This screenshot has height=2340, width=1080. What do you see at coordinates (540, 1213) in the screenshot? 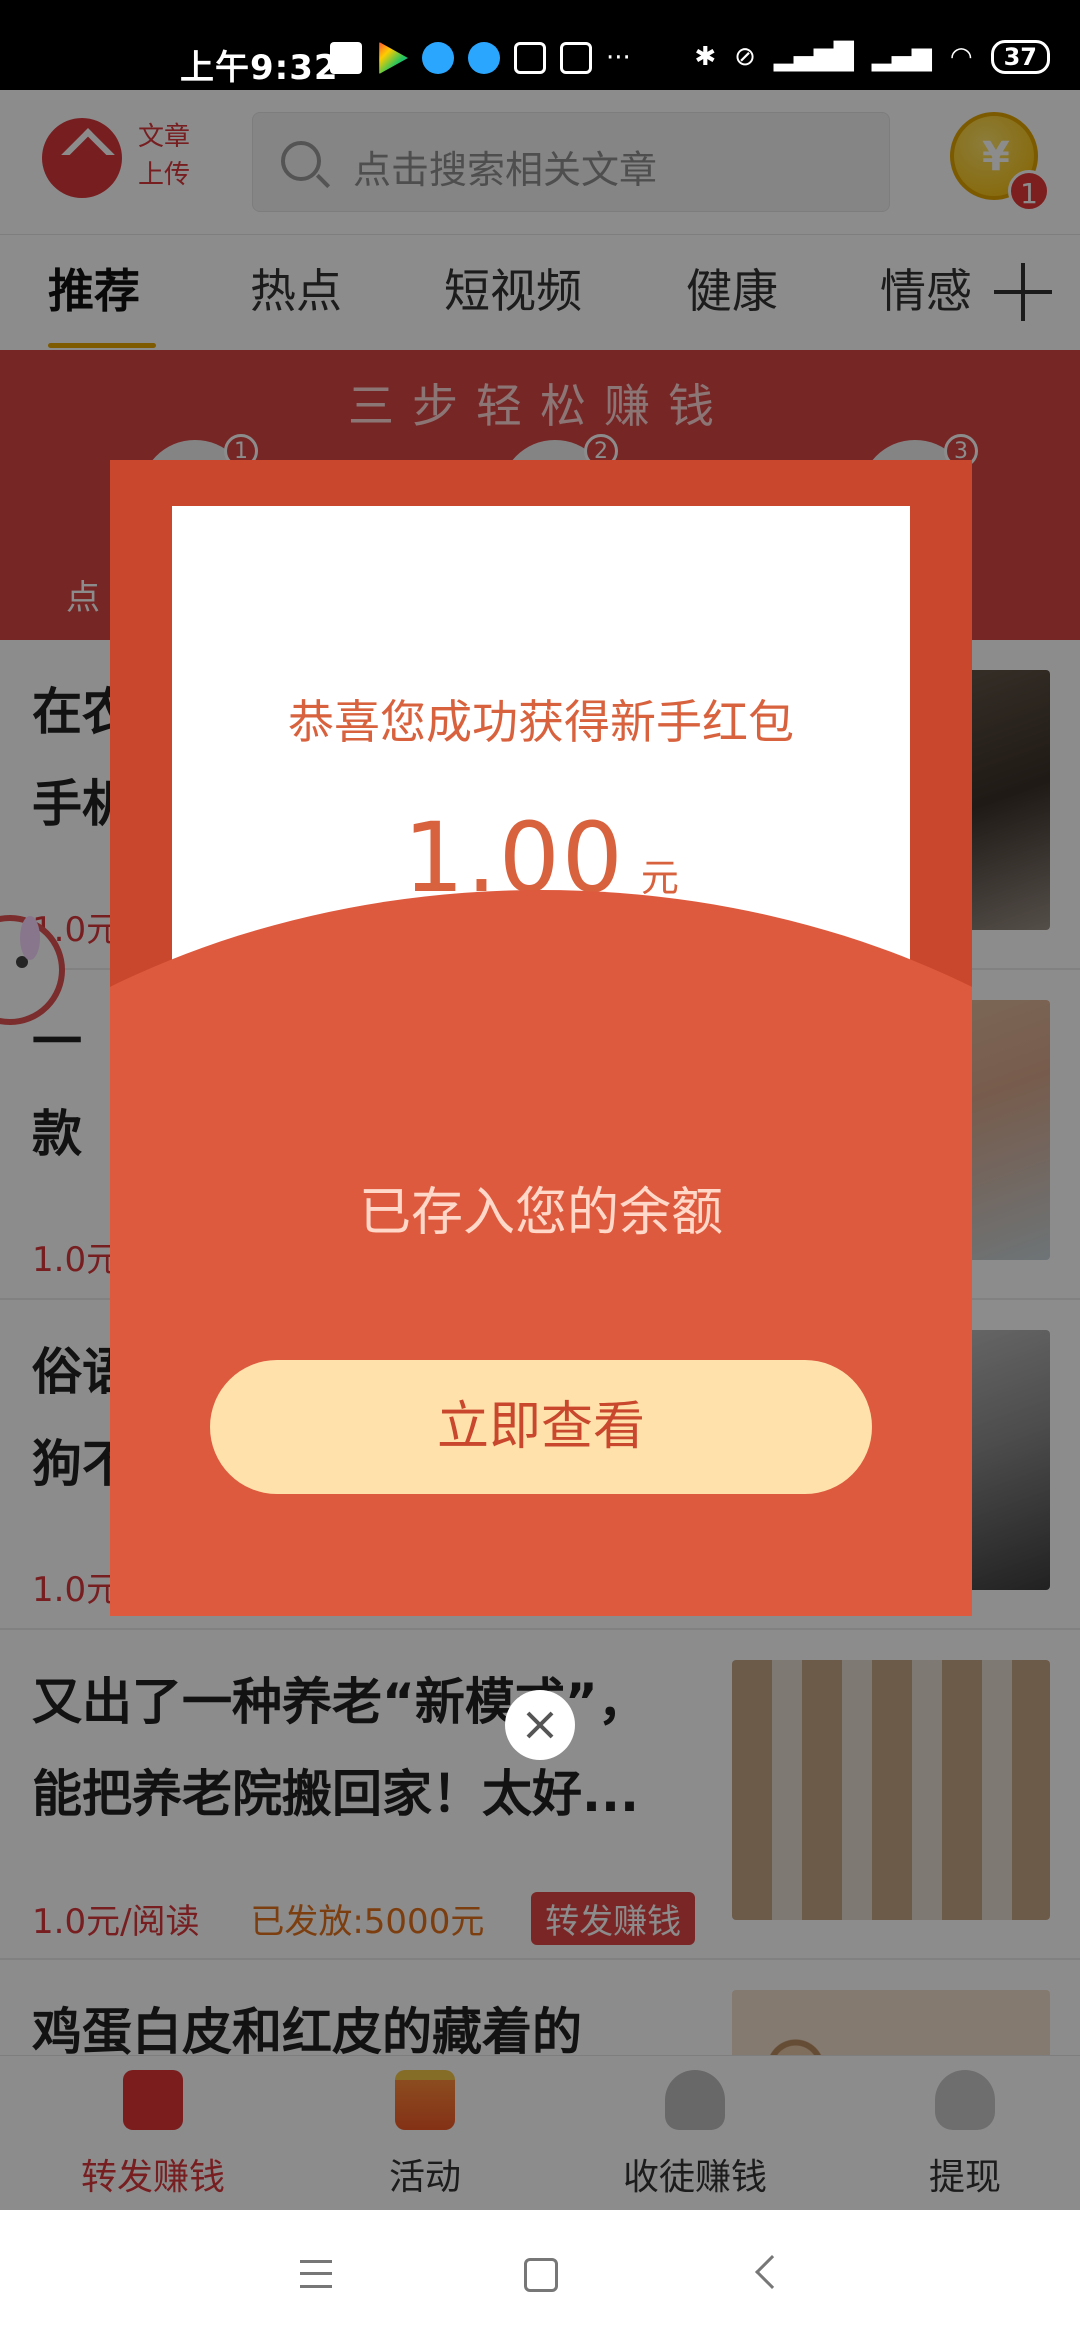
I see `deposited-message: 已存入您的余额` at bounding box center [540, 1213].